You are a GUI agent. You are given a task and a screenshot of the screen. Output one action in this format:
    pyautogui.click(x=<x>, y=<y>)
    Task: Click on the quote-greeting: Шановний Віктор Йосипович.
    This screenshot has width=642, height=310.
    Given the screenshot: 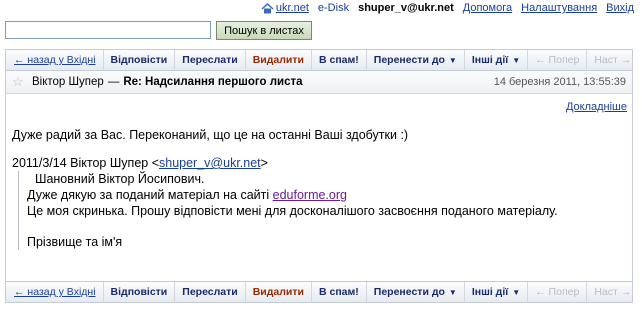 What is the action you would take?
    pyautogui.click(x=120, y=179)
    